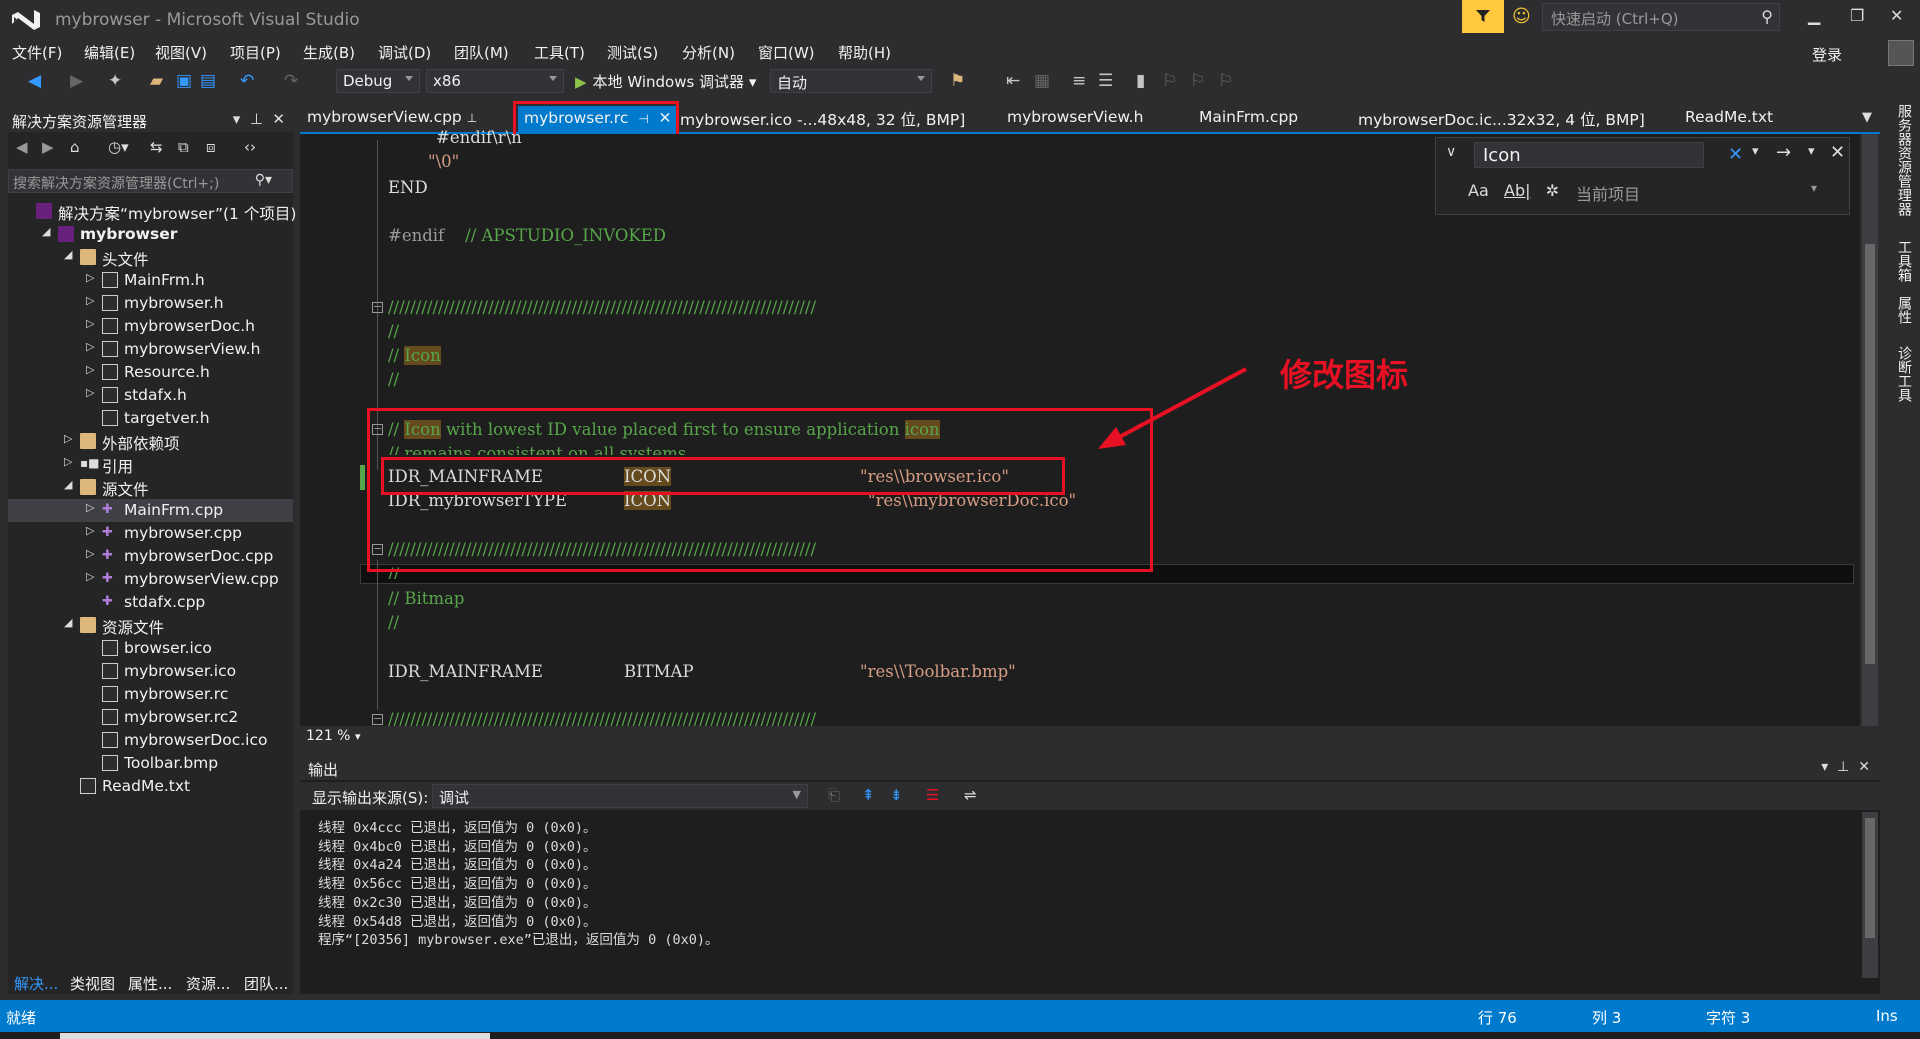 The width and height of the screenshot is (1920, 1039). I want to click on tree-item: ▷ ✚ mybrowserDoc.cpp, so click(150, 556).